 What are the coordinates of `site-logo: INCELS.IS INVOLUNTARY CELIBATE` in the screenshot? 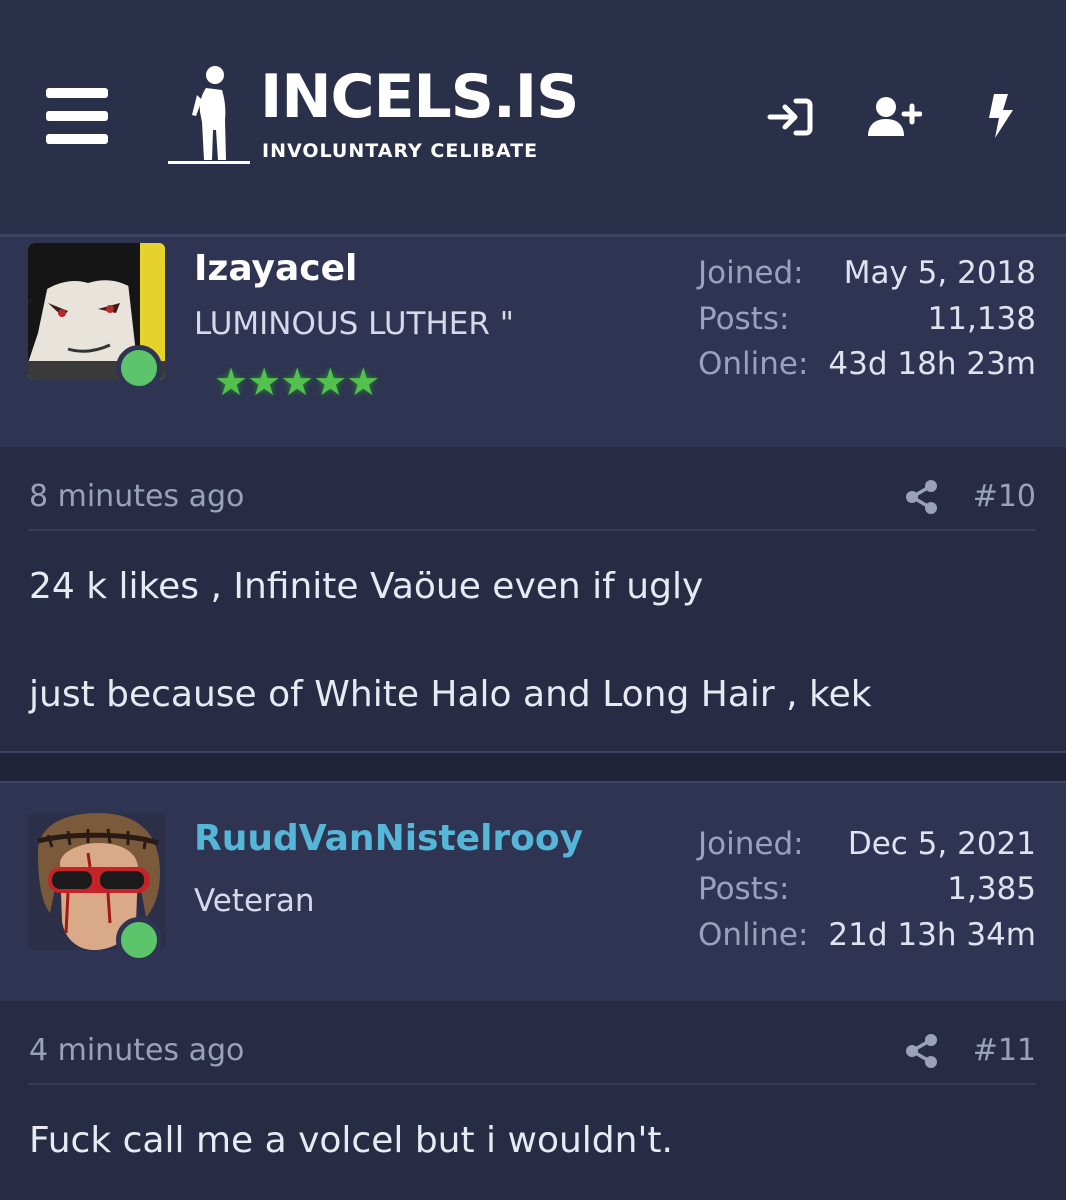 It's located at (376, 116).